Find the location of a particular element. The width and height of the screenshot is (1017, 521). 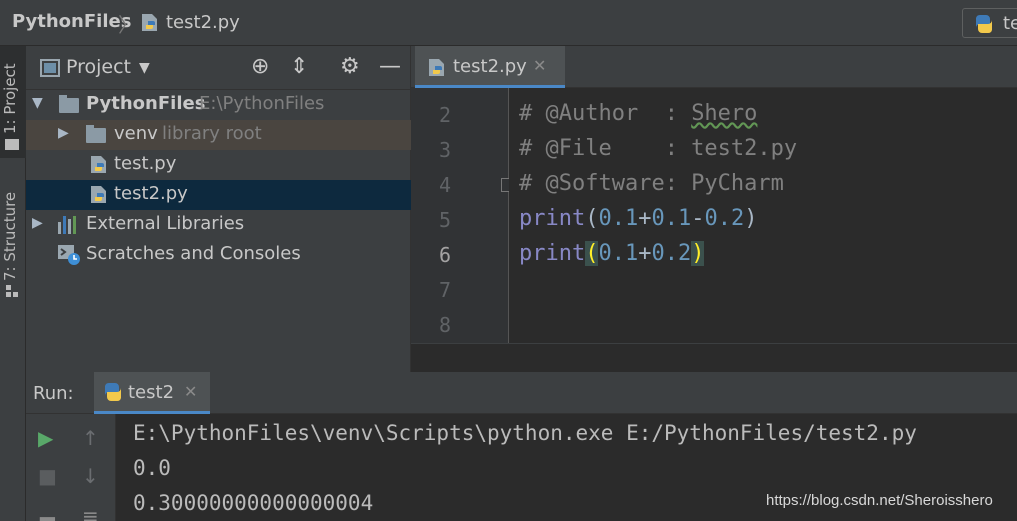

tree-item-label: test2.py is located at coordinates (151, 193).